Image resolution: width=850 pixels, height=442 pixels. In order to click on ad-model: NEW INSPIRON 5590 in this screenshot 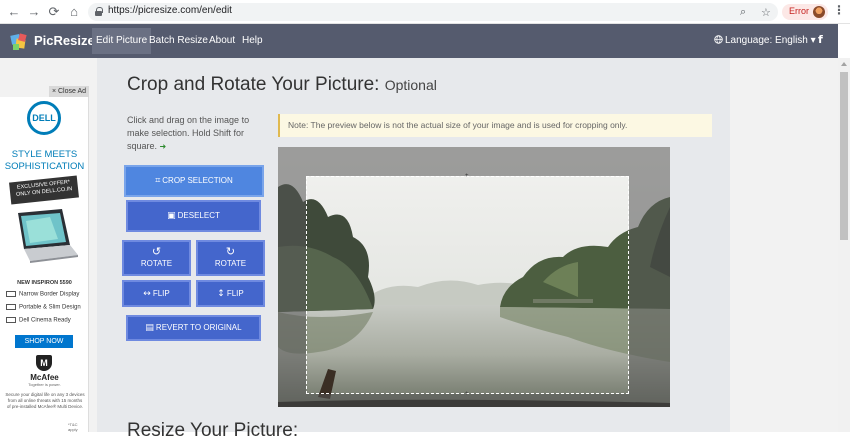, I will do `click(44, 283)`.